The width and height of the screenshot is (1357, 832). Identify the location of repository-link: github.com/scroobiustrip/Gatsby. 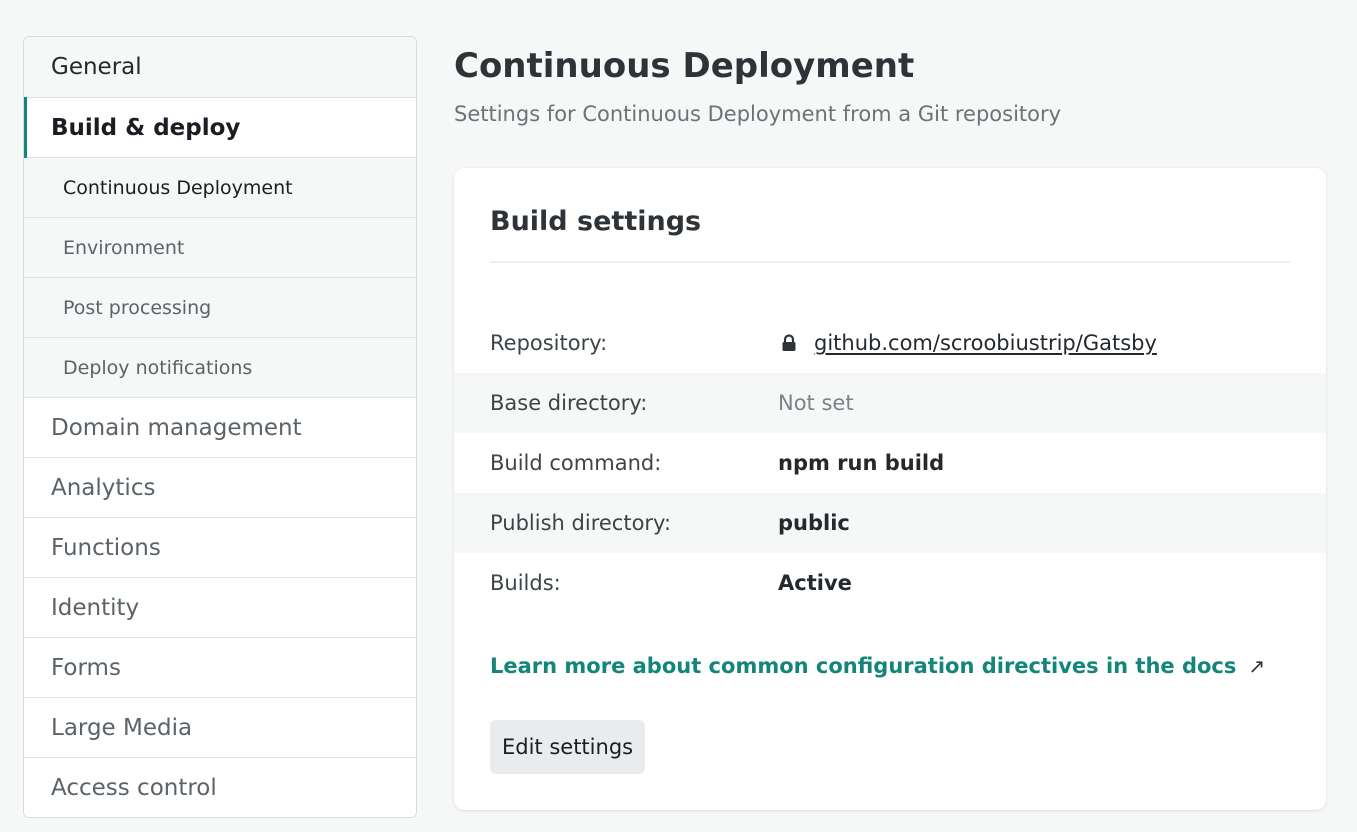
(985, 343).